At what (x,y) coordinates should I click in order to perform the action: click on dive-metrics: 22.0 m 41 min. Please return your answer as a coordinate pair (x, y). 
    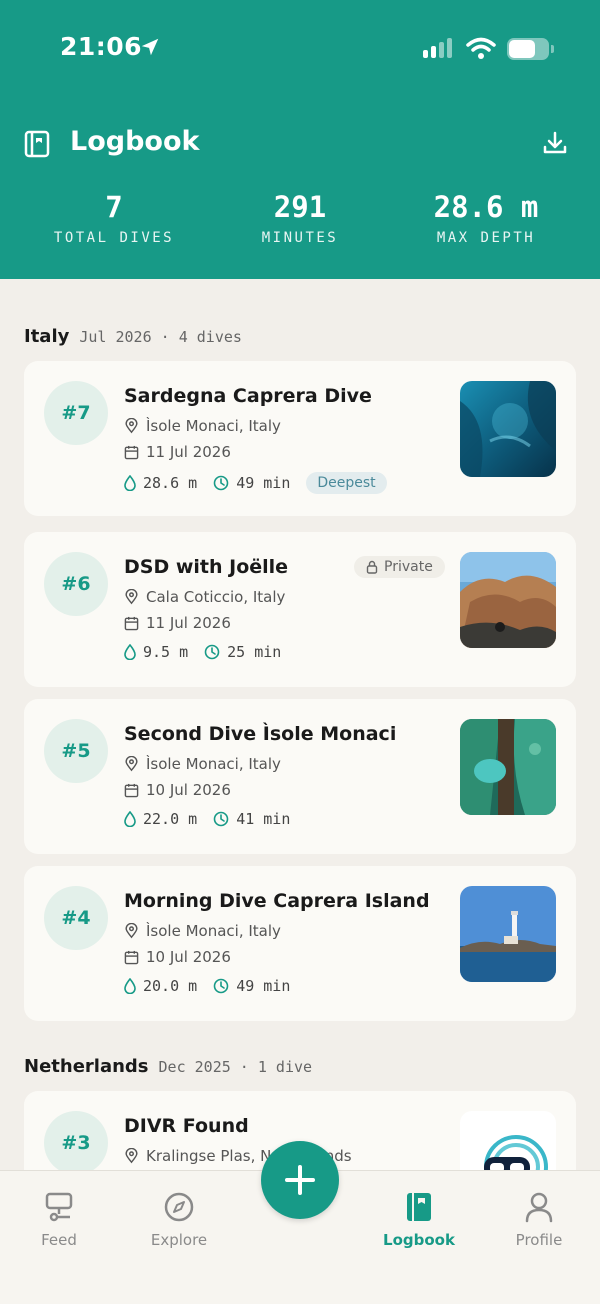
    Looking at the image, I should click on (215, 819).